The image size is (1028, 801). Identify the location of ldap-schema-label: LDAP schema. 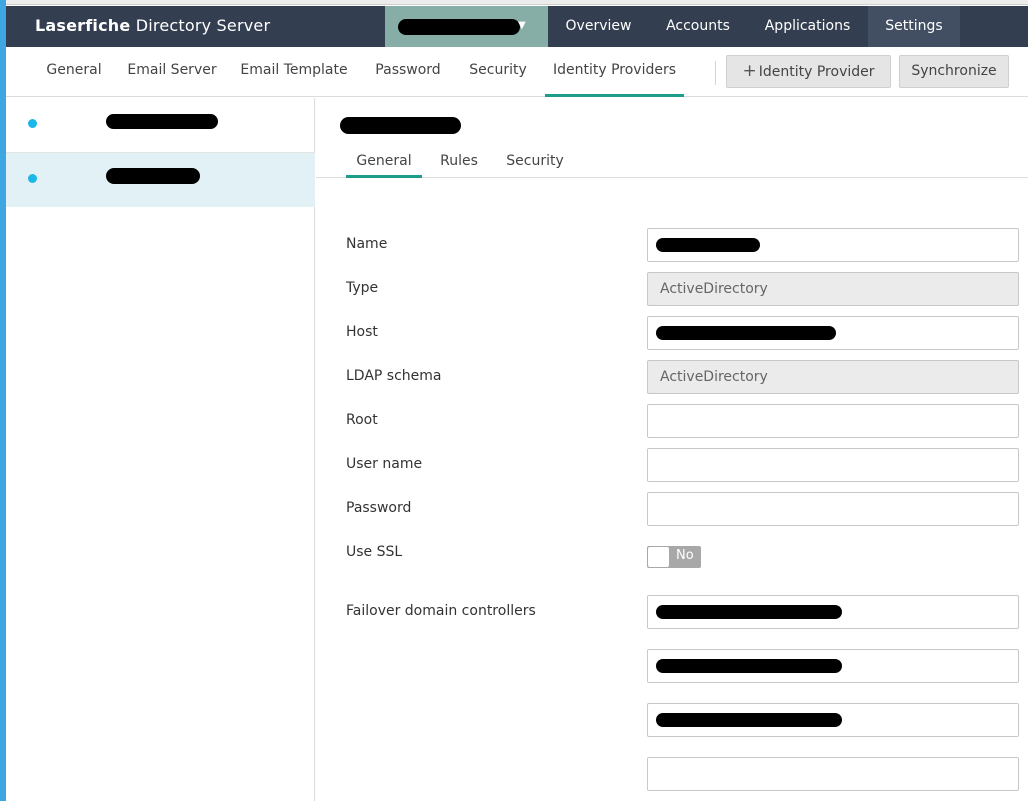
(394, 376).